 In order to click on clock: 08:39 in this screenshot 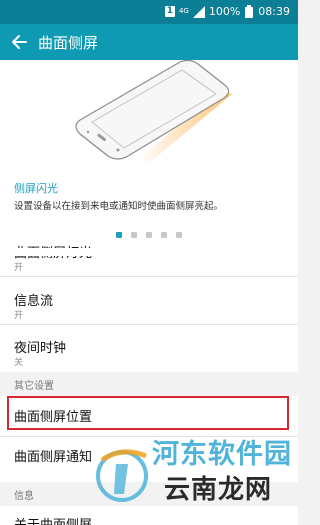, I will do `click(274, 11)`.